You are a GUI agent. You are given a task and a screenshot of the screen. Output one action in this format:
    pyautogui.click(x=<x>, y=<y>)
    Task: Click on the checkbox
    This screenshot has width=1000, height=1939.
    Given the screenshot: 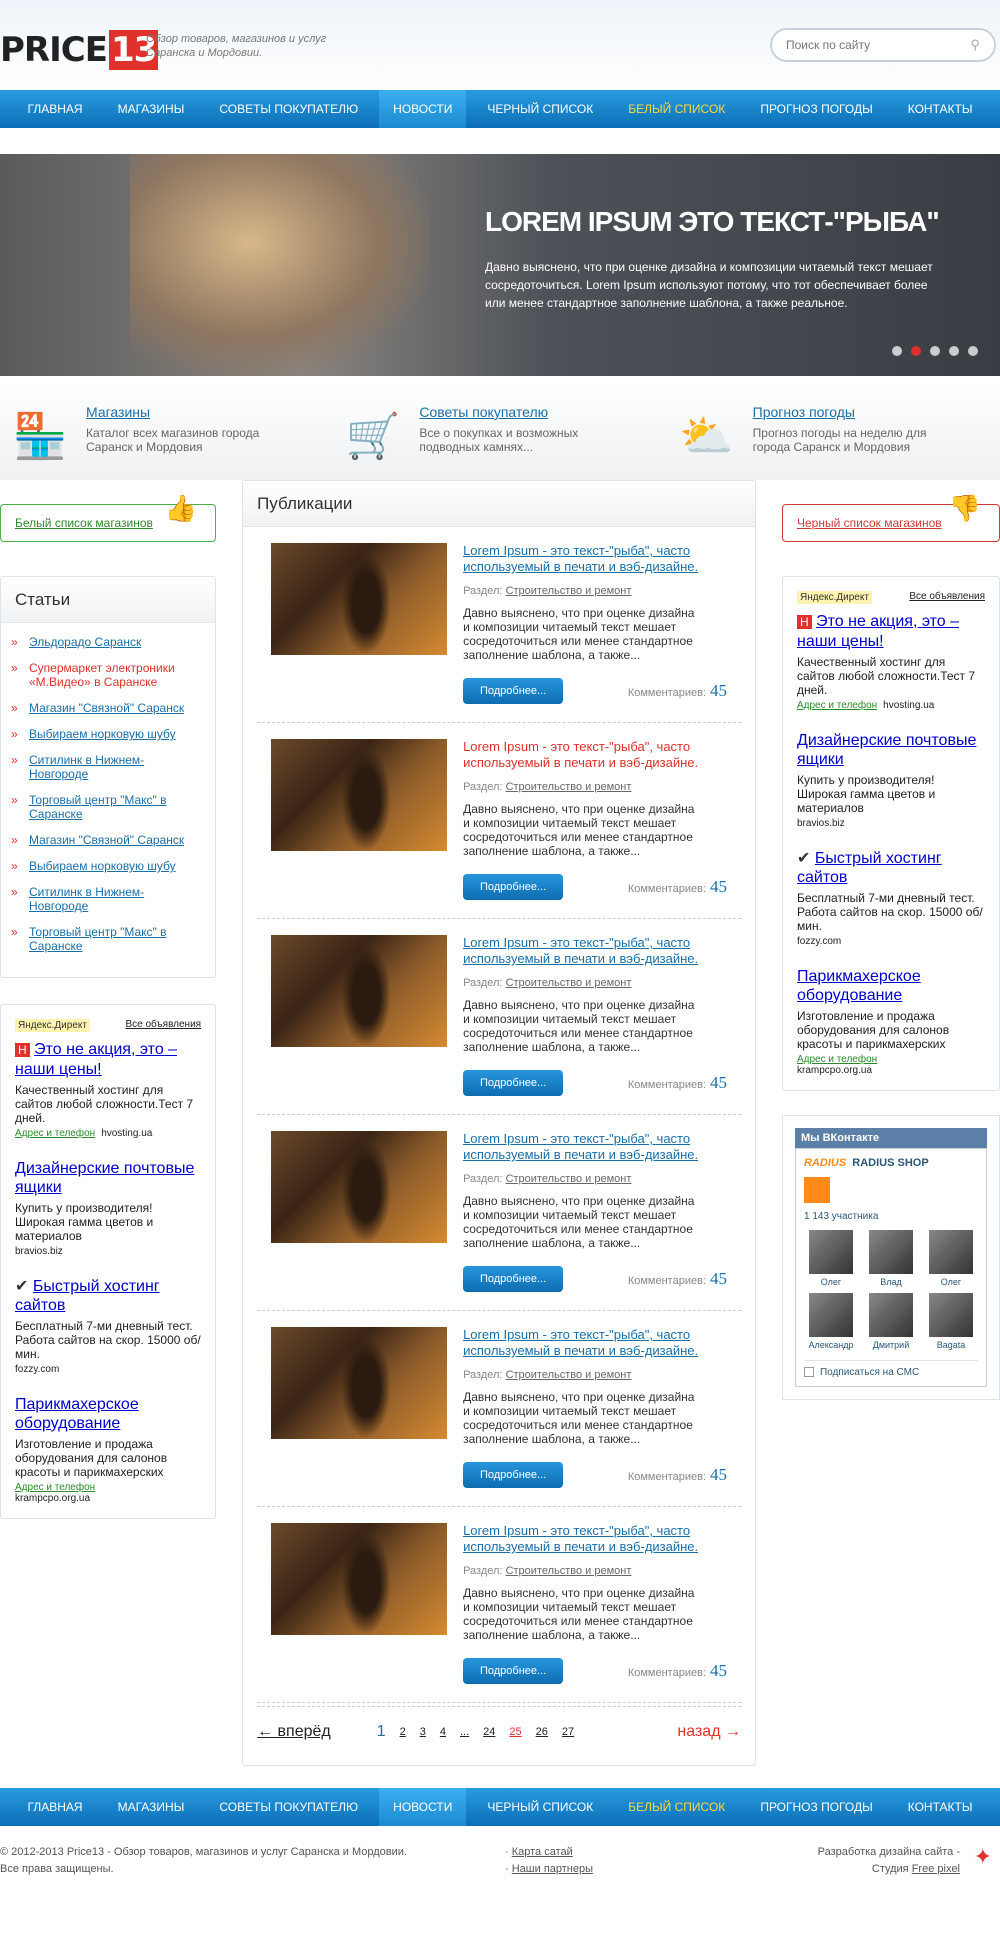 What is the action you would take?
    pyautogui.click(x=808, y=1372)
    